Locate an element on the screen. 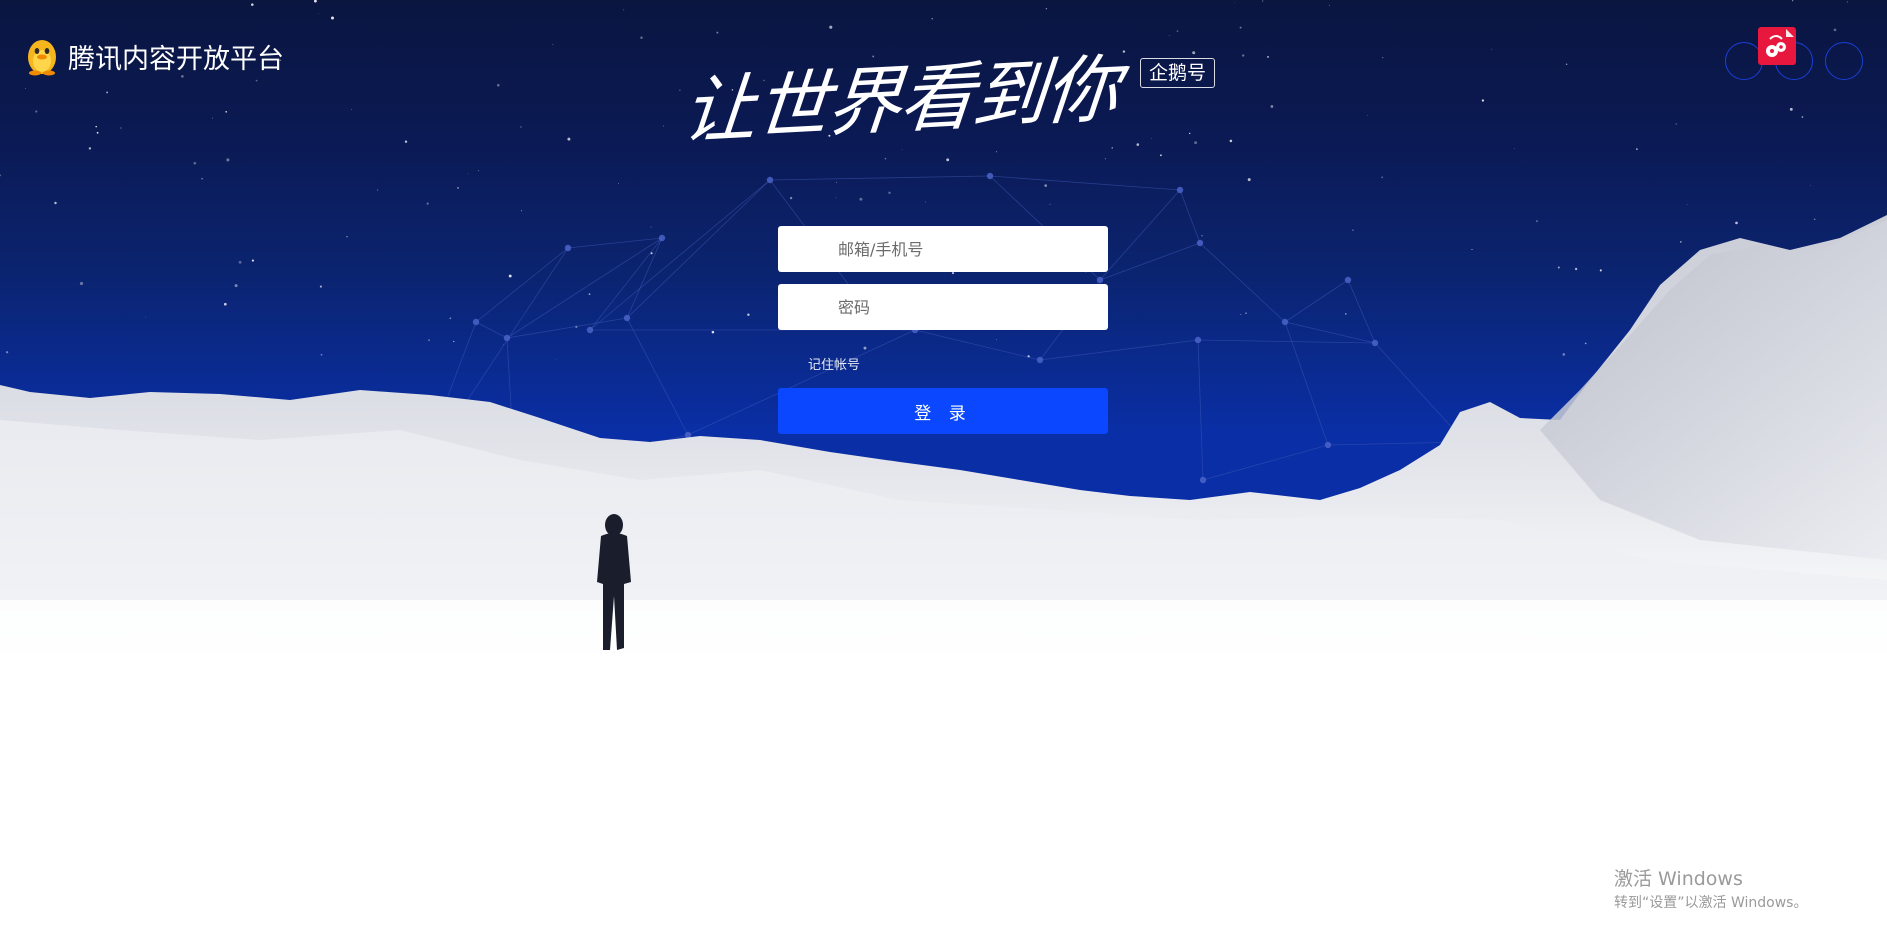 This screenshot has width=1887, height=943. circle-icon is located at coordinates (1844, 61).